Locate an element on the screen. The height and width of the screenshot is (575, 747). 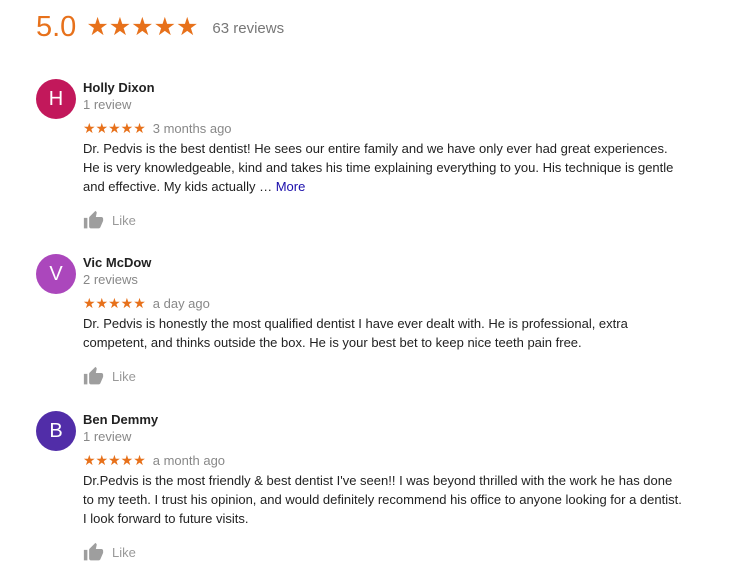
average-score: 5.0 is located at coordinates (56, 27).